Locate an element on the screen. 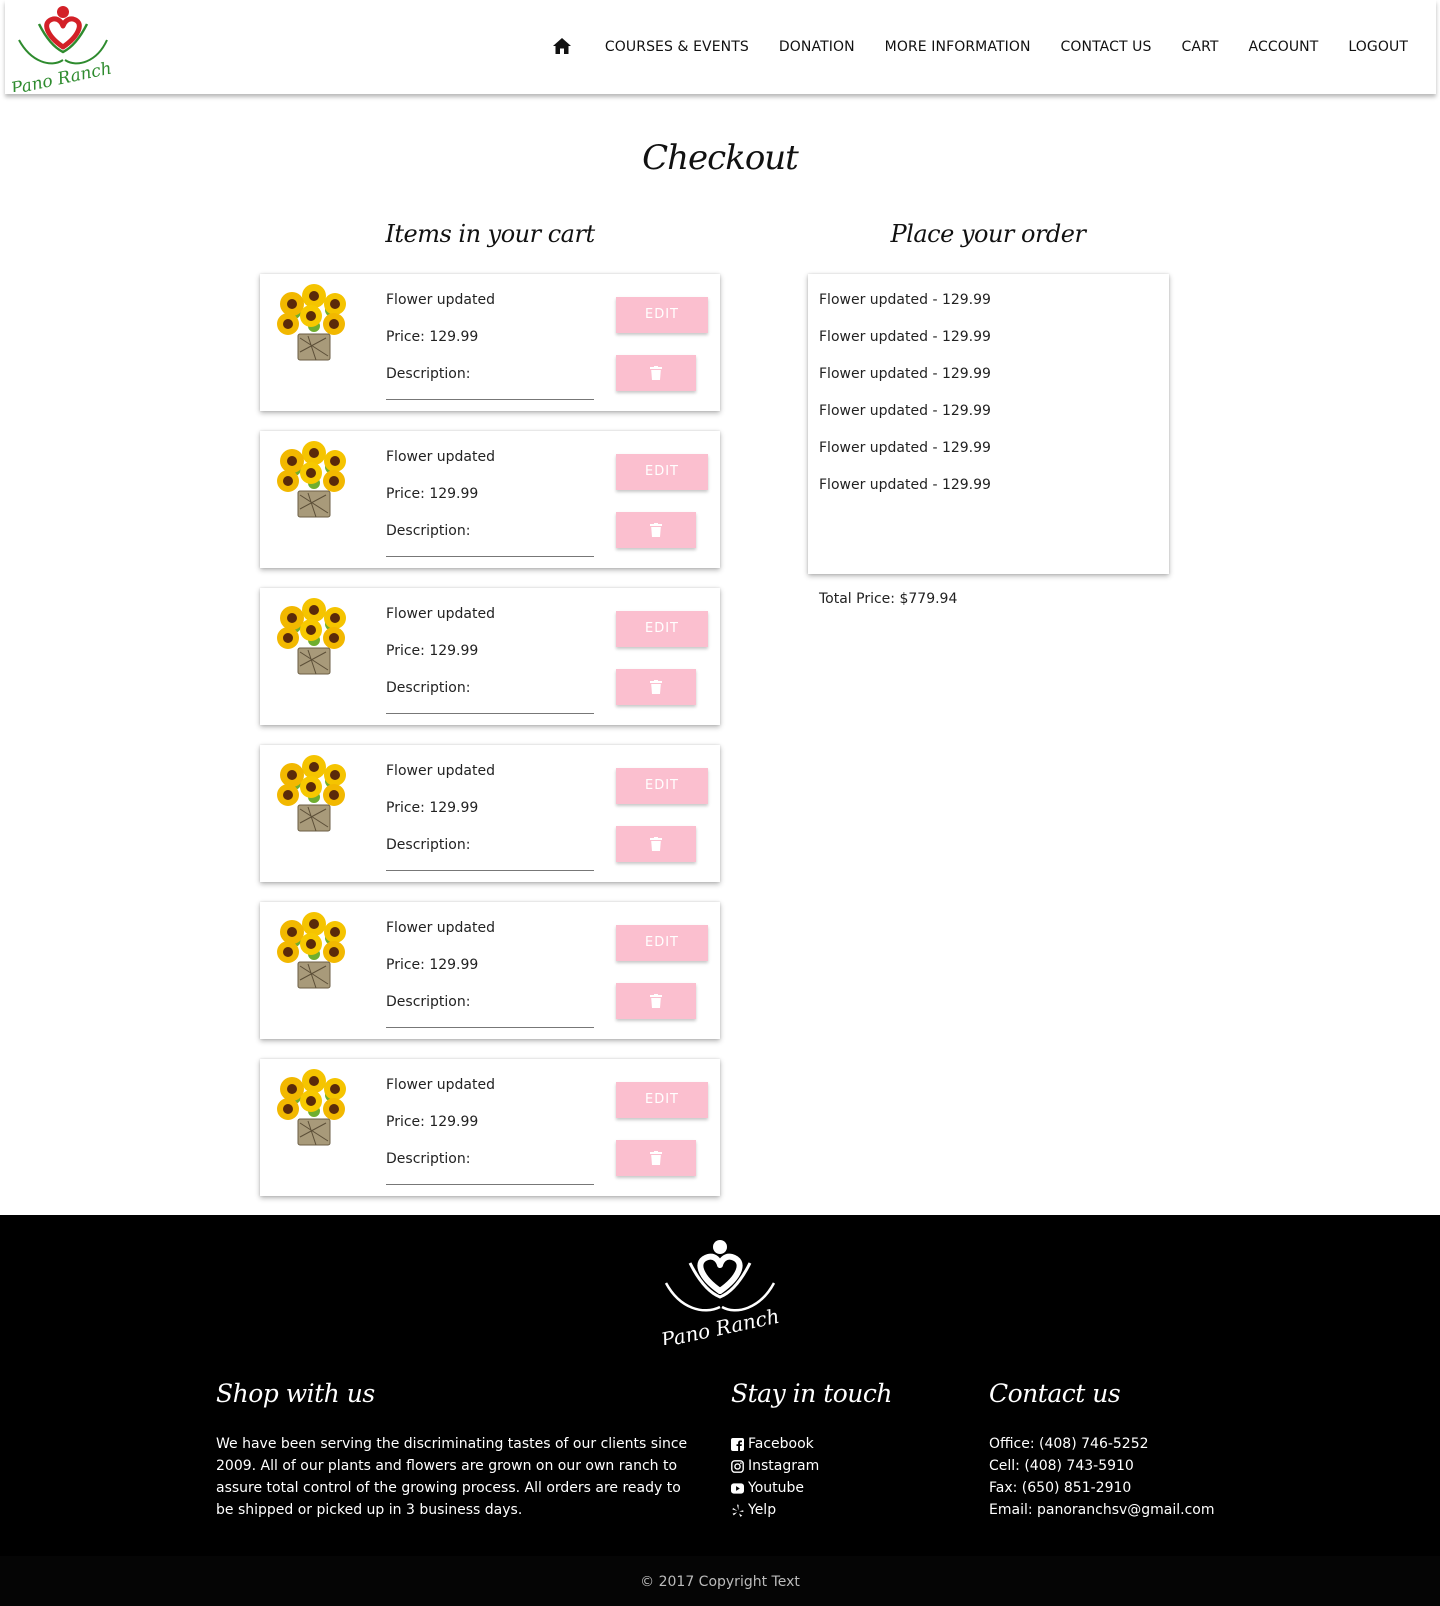 This screenshot has height=1606, width=1440. total-price: Total Price: $779.94 is located at coordinates (888, 599).